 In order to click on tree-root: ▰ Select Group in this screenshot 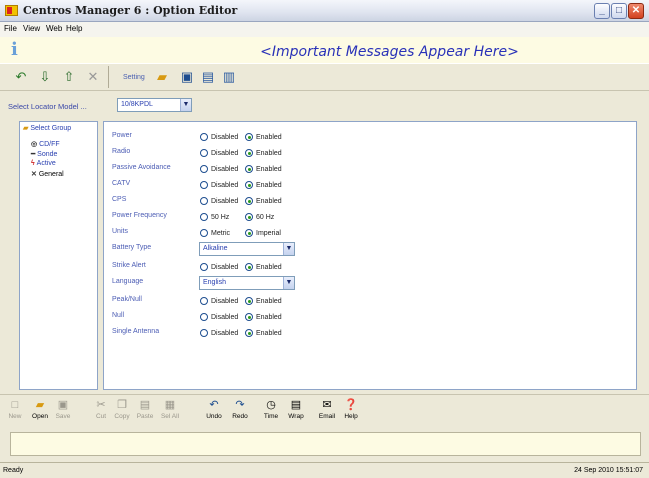, I will do `click(47, 128)`.